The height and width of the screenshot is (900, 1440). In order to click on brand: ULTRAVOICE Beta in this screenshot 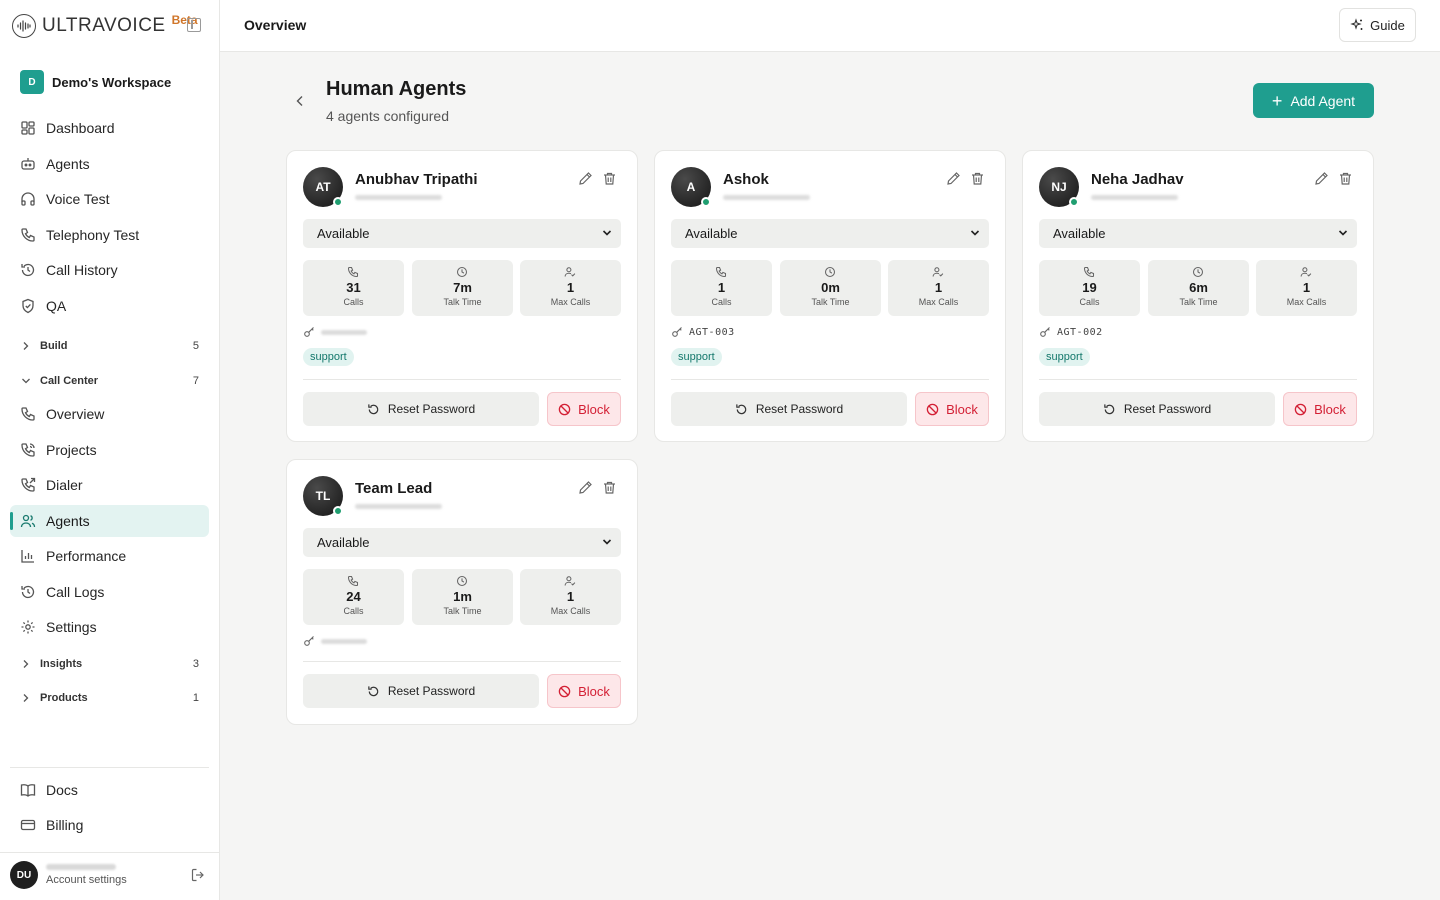, I will do `click(105, 26)`.